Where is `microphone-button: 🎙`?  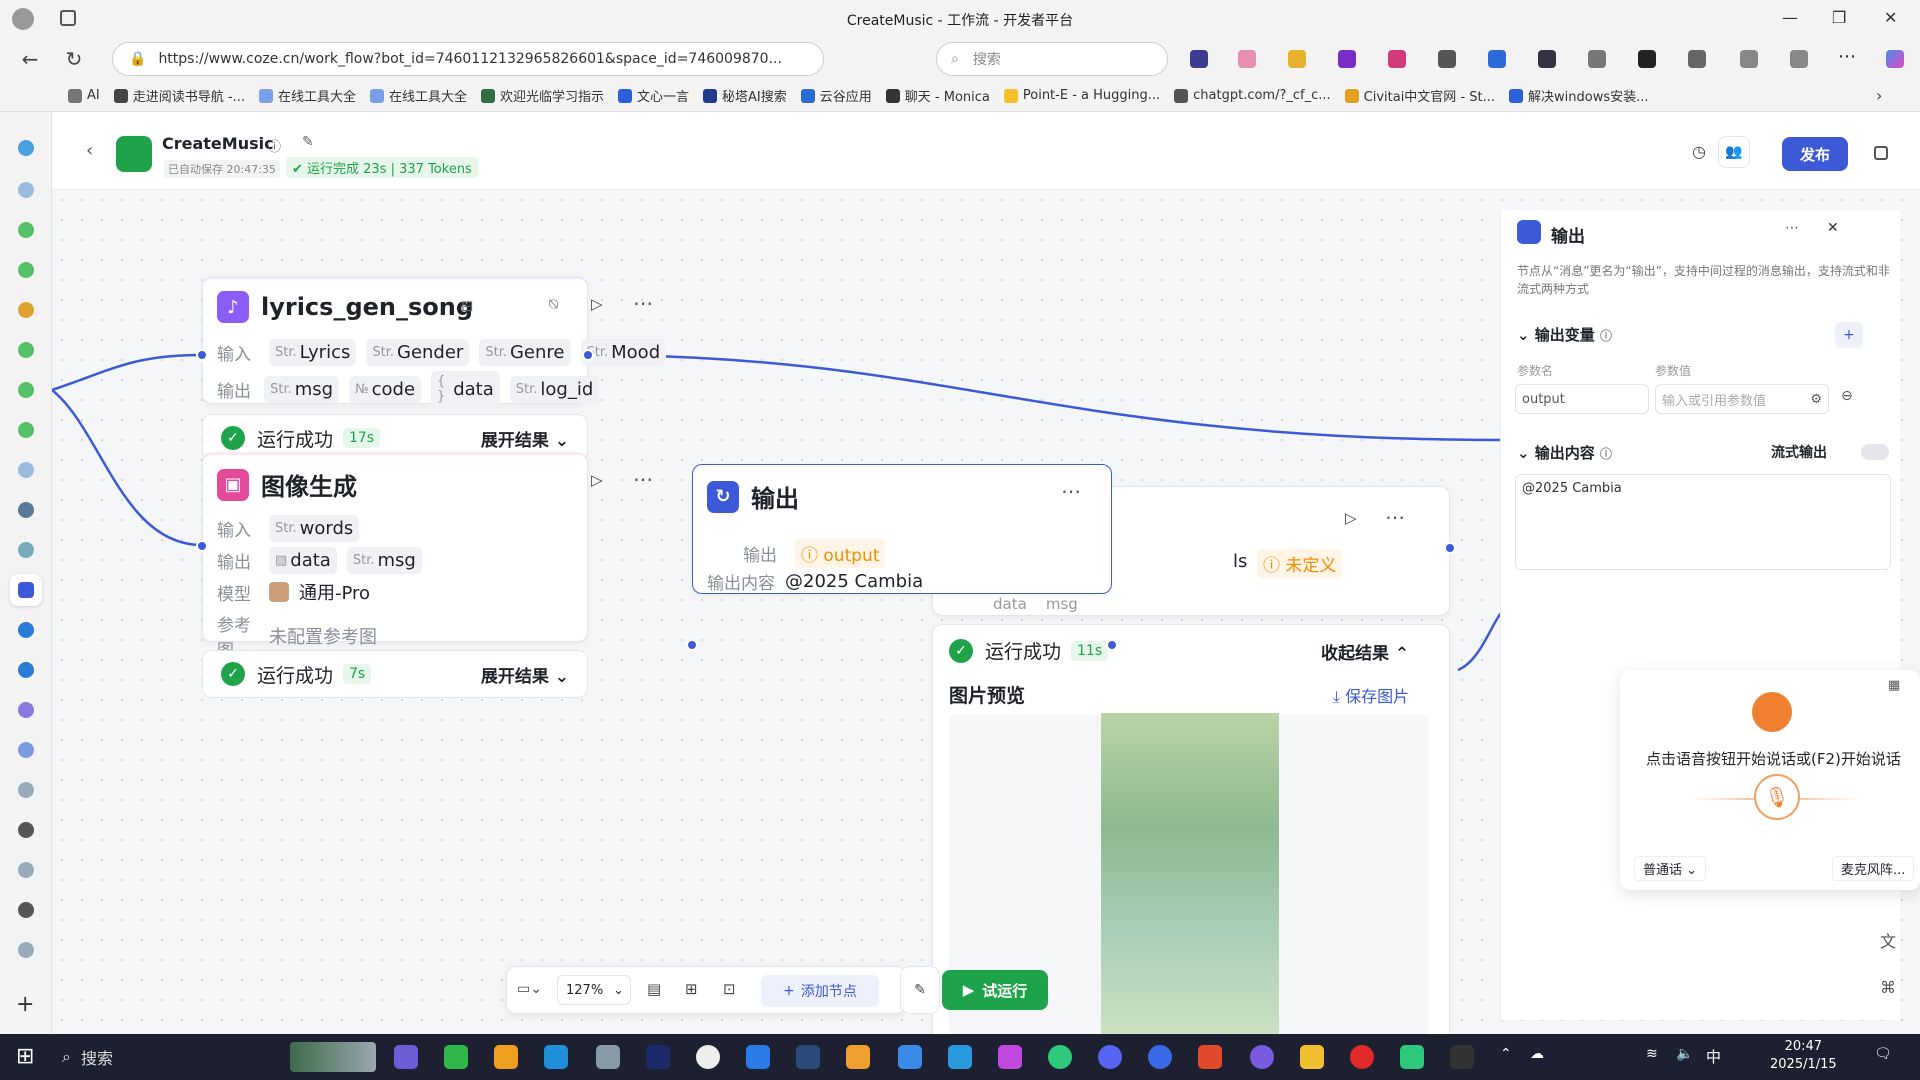
microphone-button: 🎙 is located at coordinates (1777, 797).